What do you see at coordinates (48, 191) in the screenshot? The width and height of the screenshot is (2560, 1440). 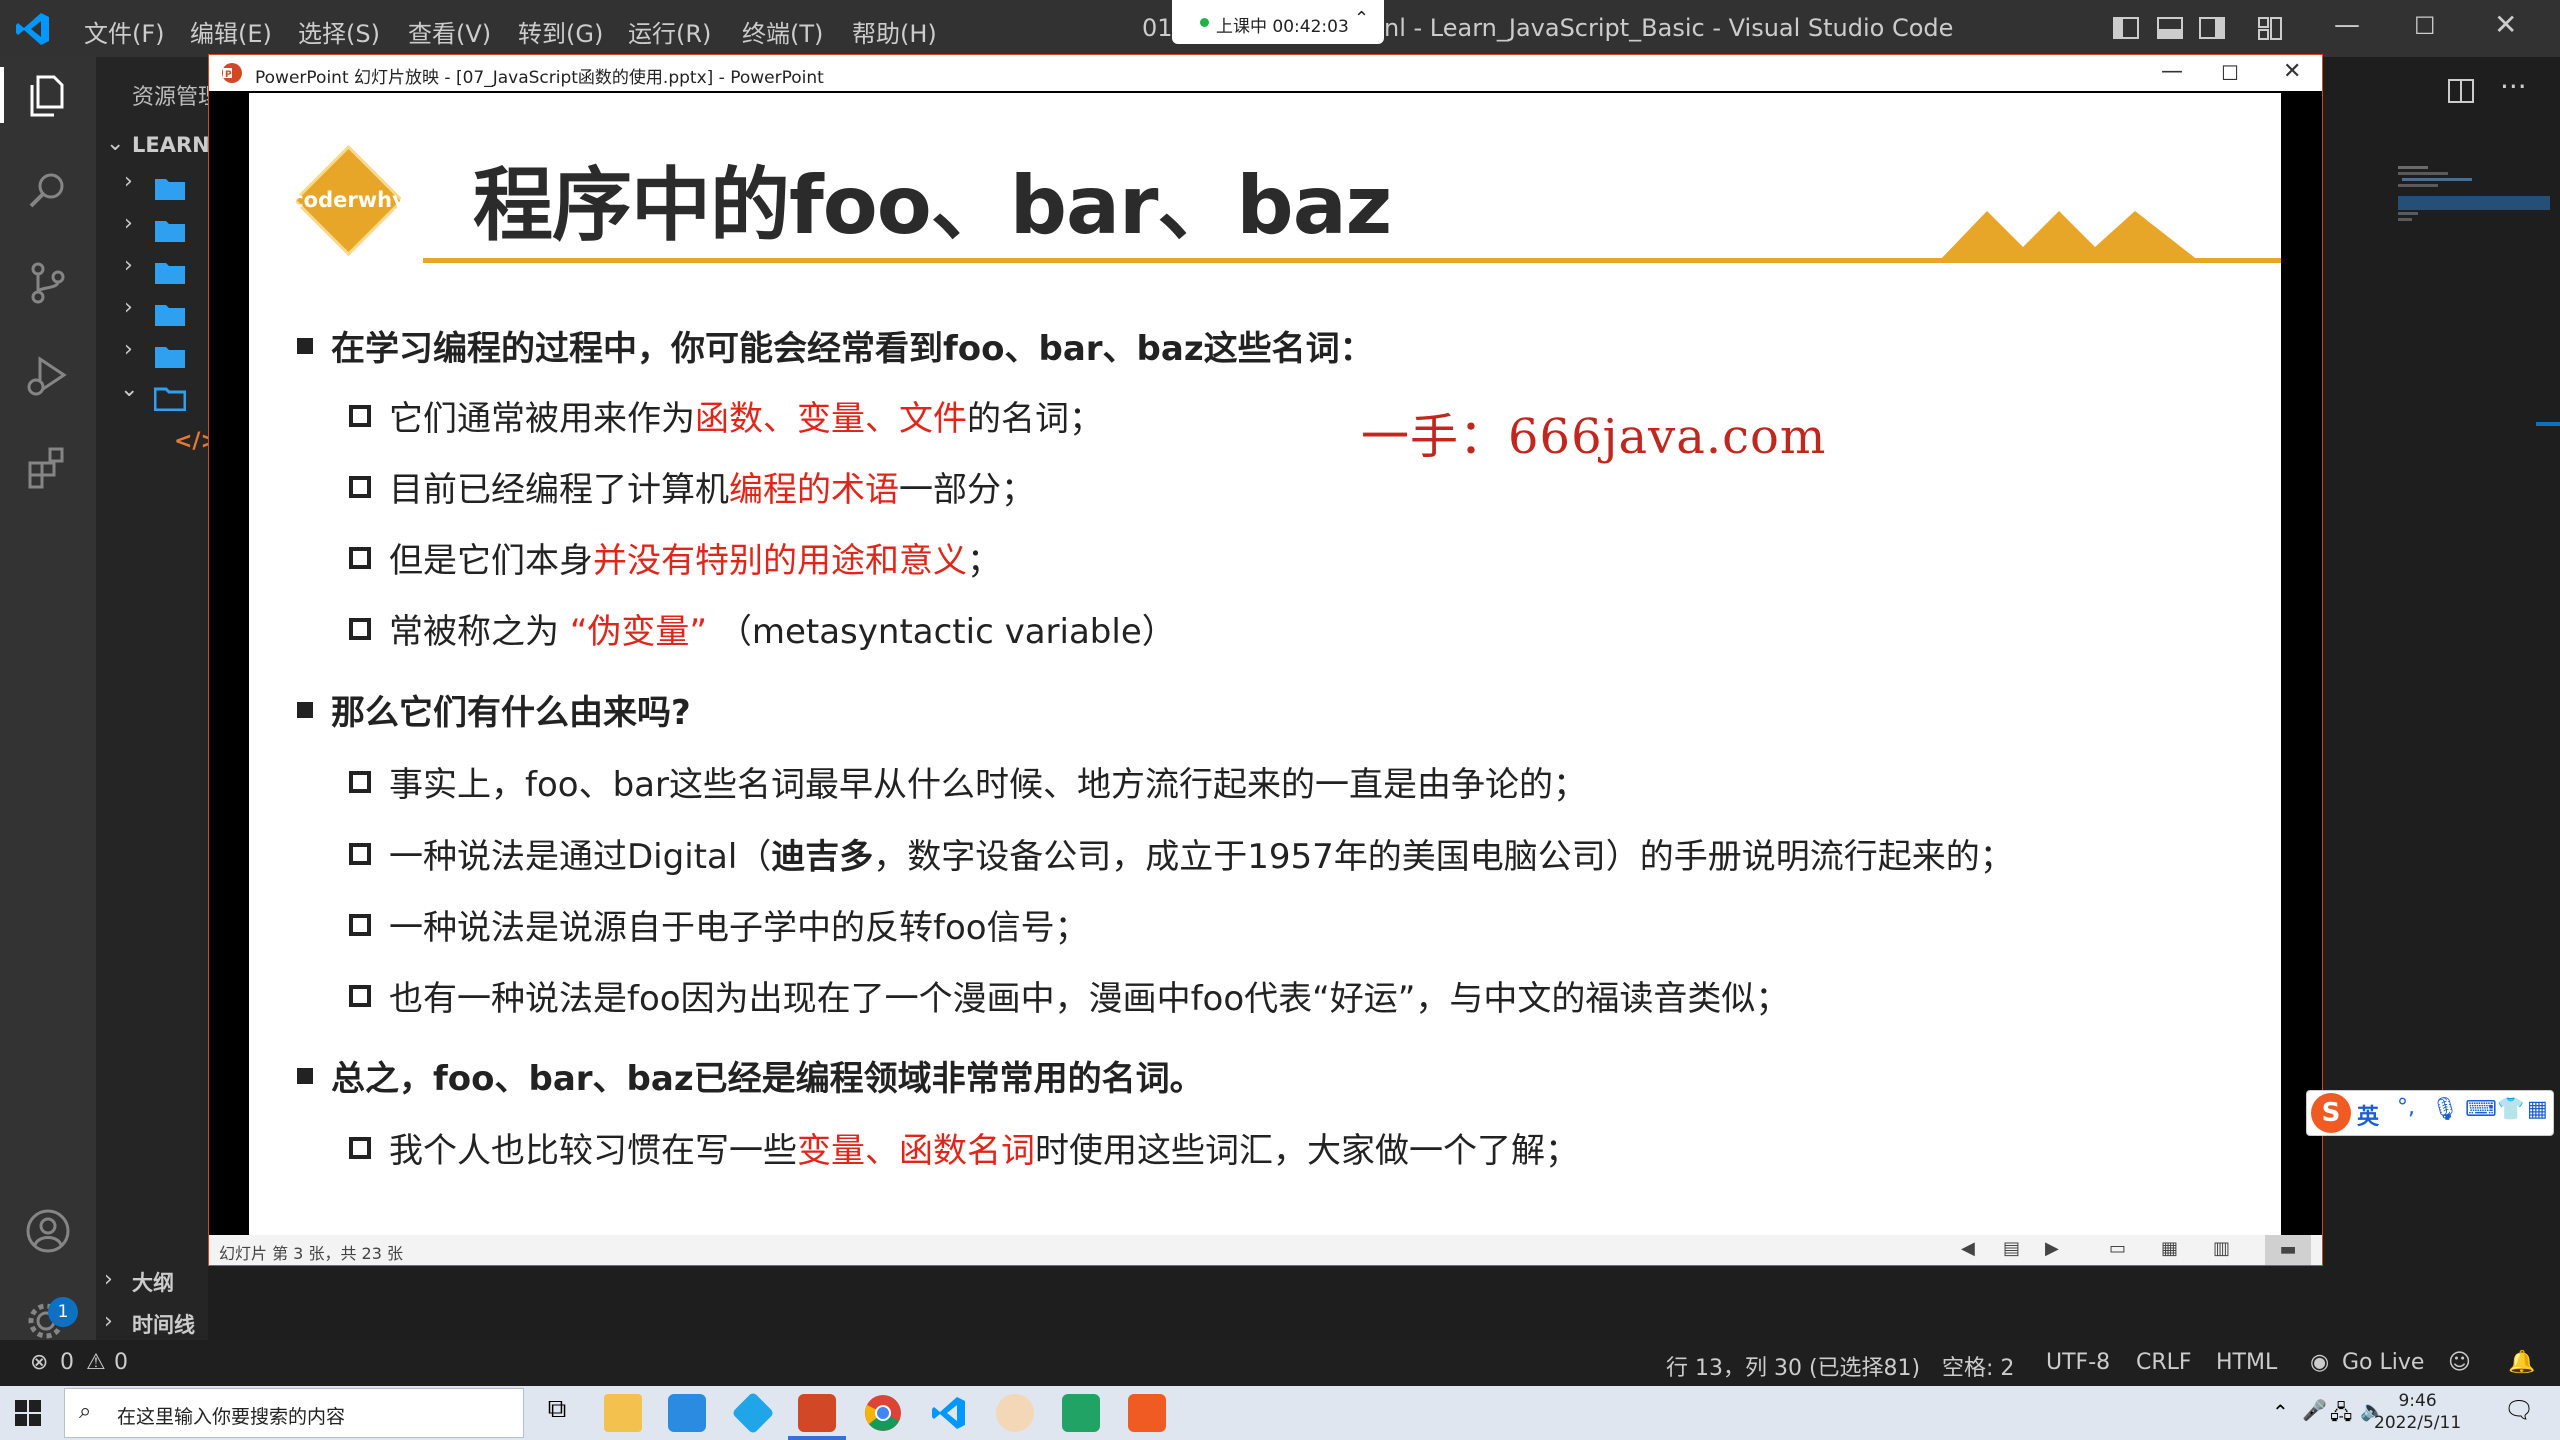 I see `search-icon` at bounding box center [48, 191].